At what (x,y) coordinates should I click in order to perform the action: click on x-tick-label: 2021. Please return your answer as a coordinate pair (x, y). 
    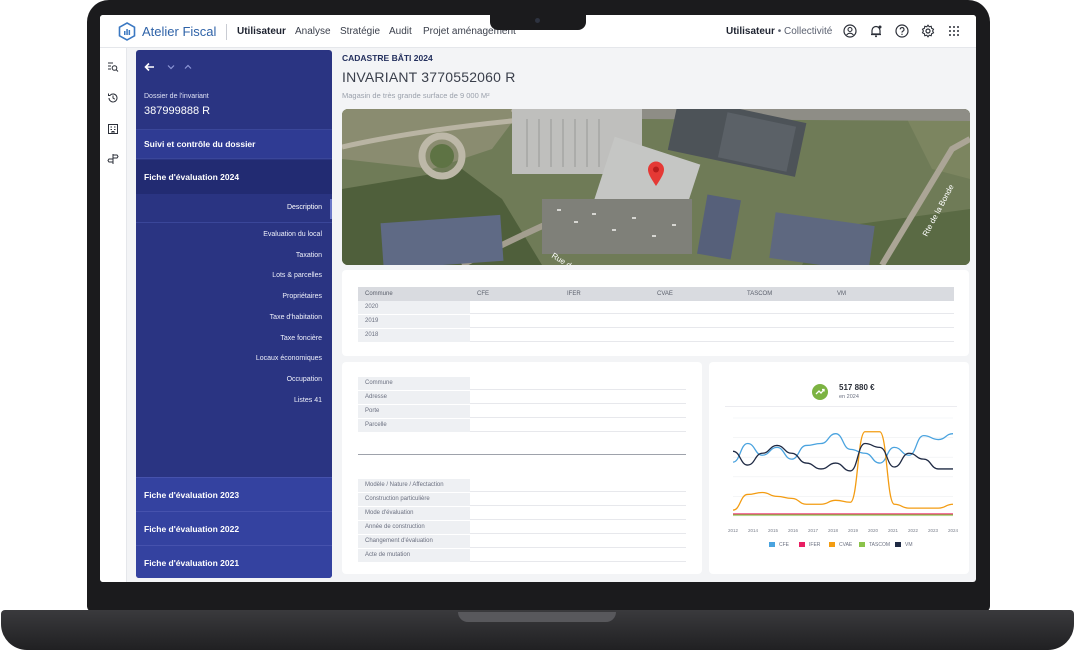
    Looking at the image, I should click on (893, 530).